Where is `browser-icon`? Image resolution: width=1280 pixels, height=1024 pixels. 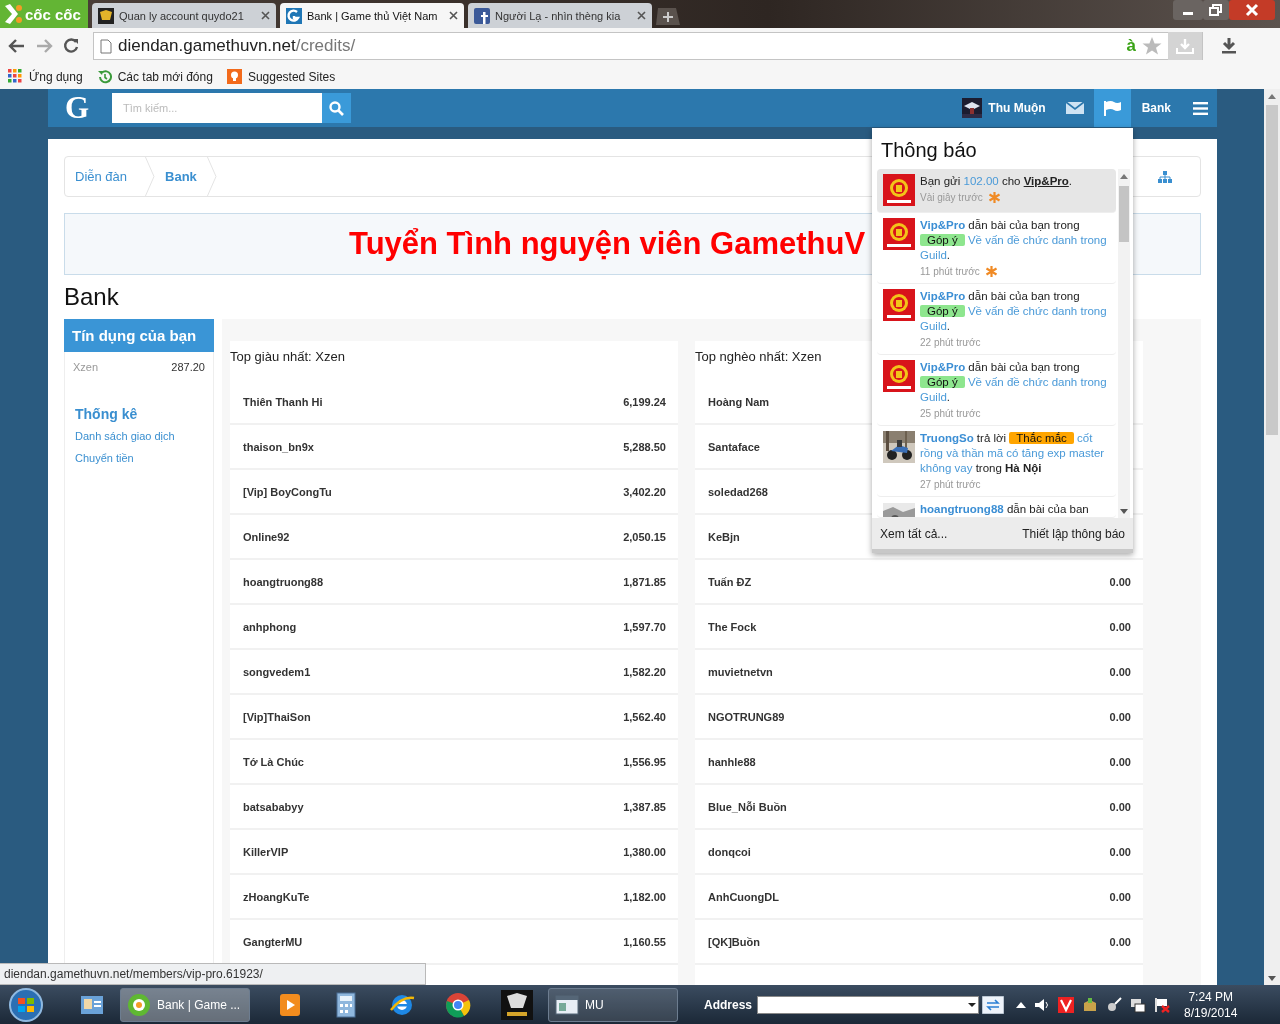
browser-icon is located at coordinates (458, 1004).